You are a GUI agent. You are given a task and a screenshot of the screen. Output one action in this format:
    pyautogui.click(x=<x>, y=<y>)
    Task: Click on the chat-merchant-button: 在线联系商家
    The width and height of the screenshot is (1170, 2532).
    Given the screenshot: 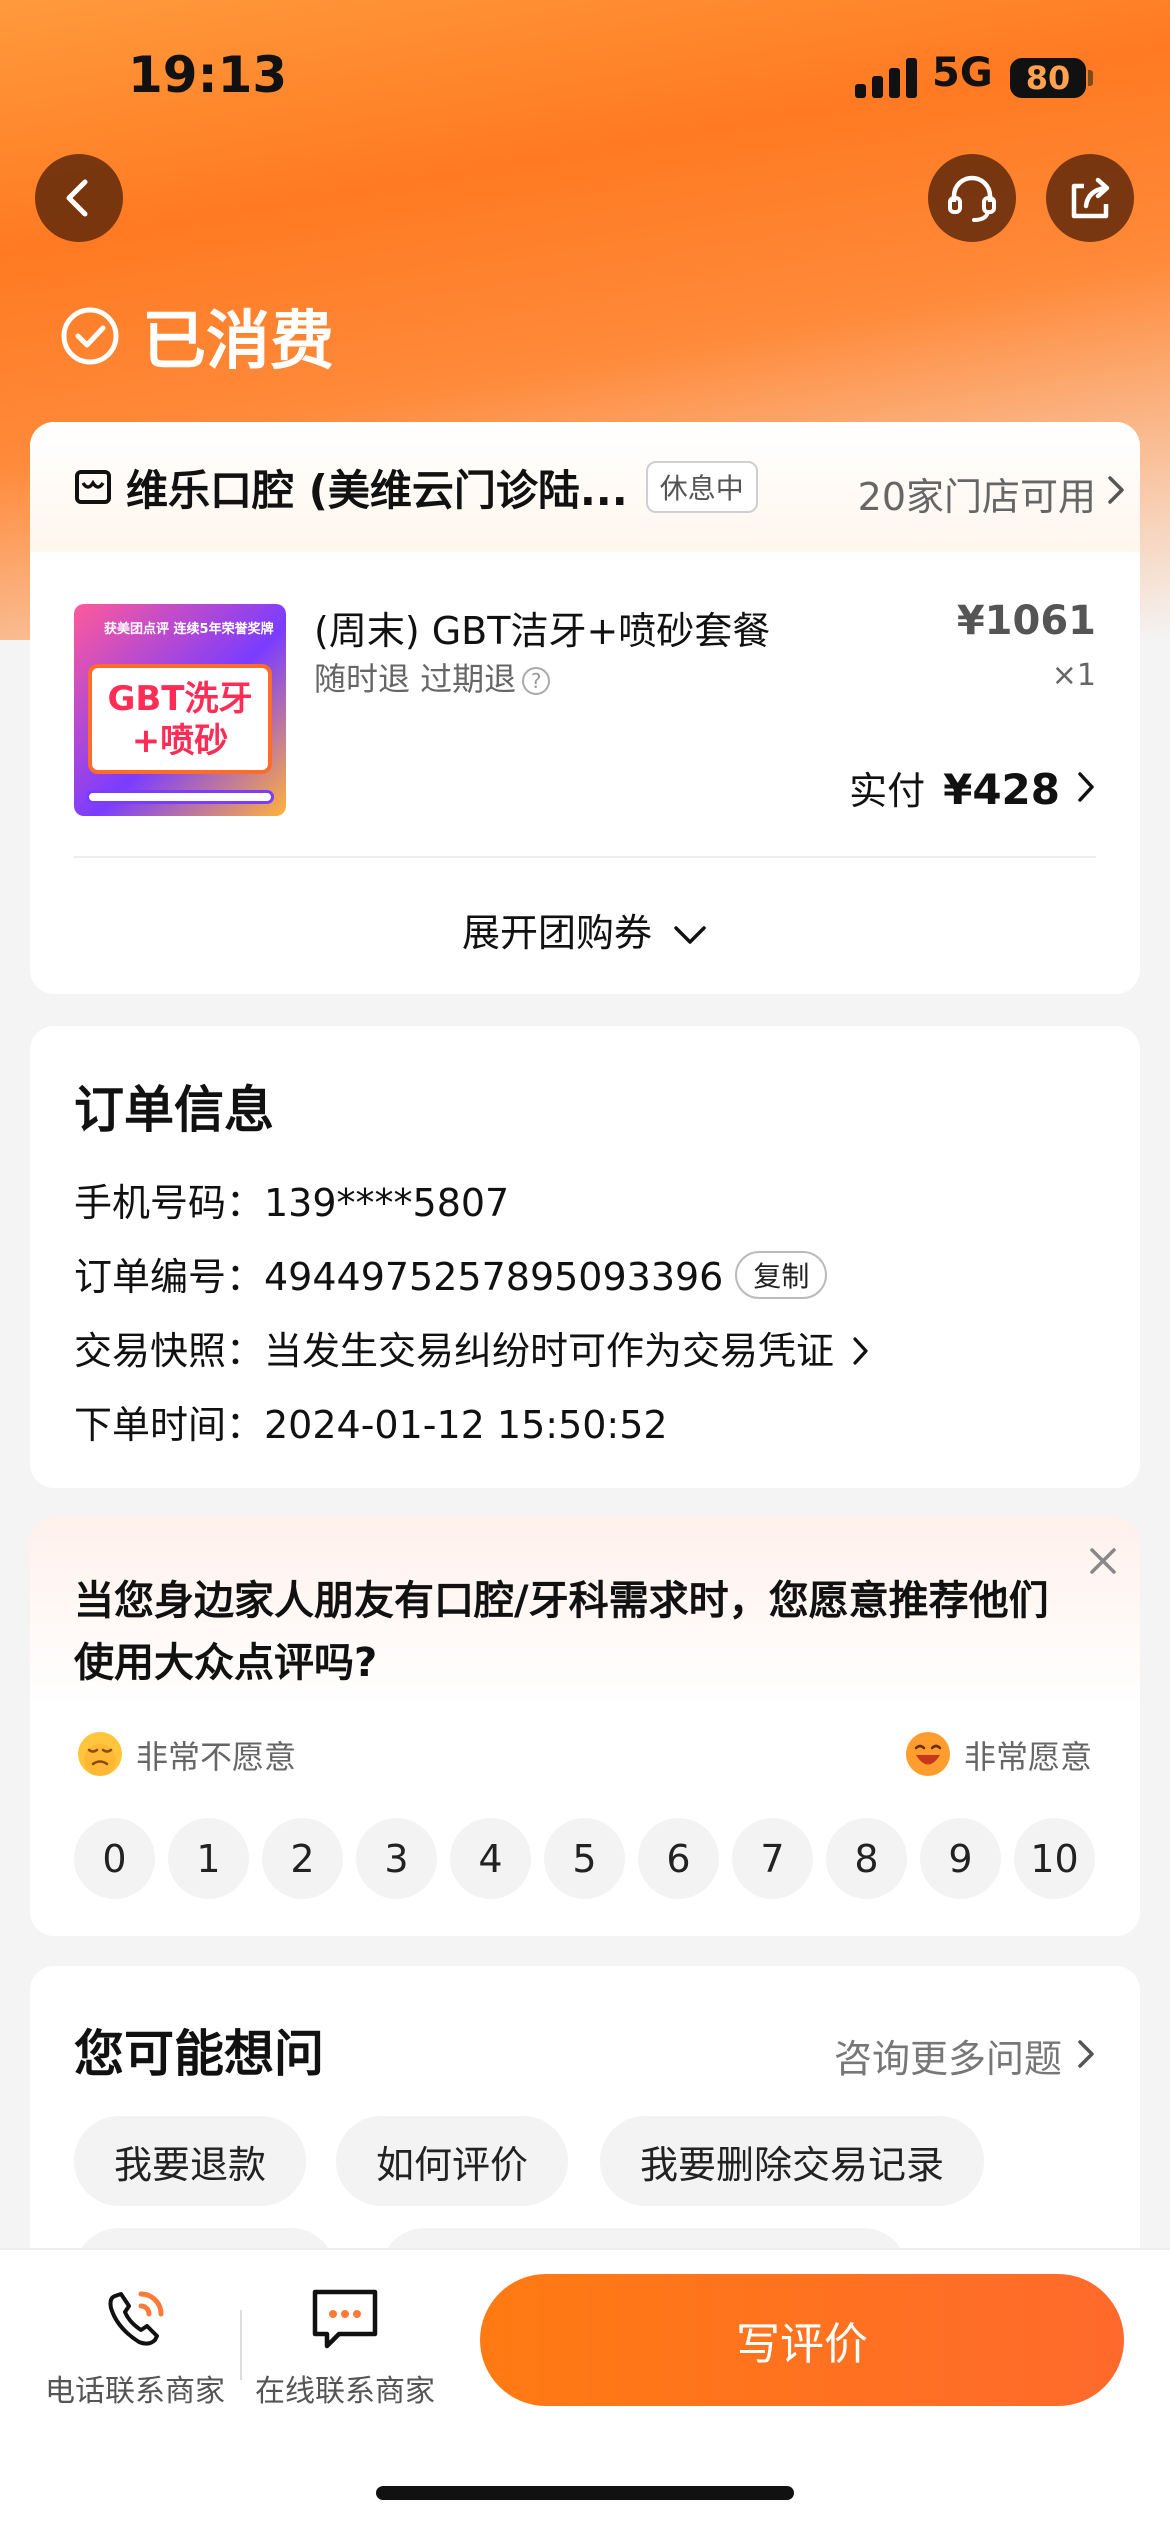 What is the action you would take?
    pyautogui.click(x=345, y=2347)
    